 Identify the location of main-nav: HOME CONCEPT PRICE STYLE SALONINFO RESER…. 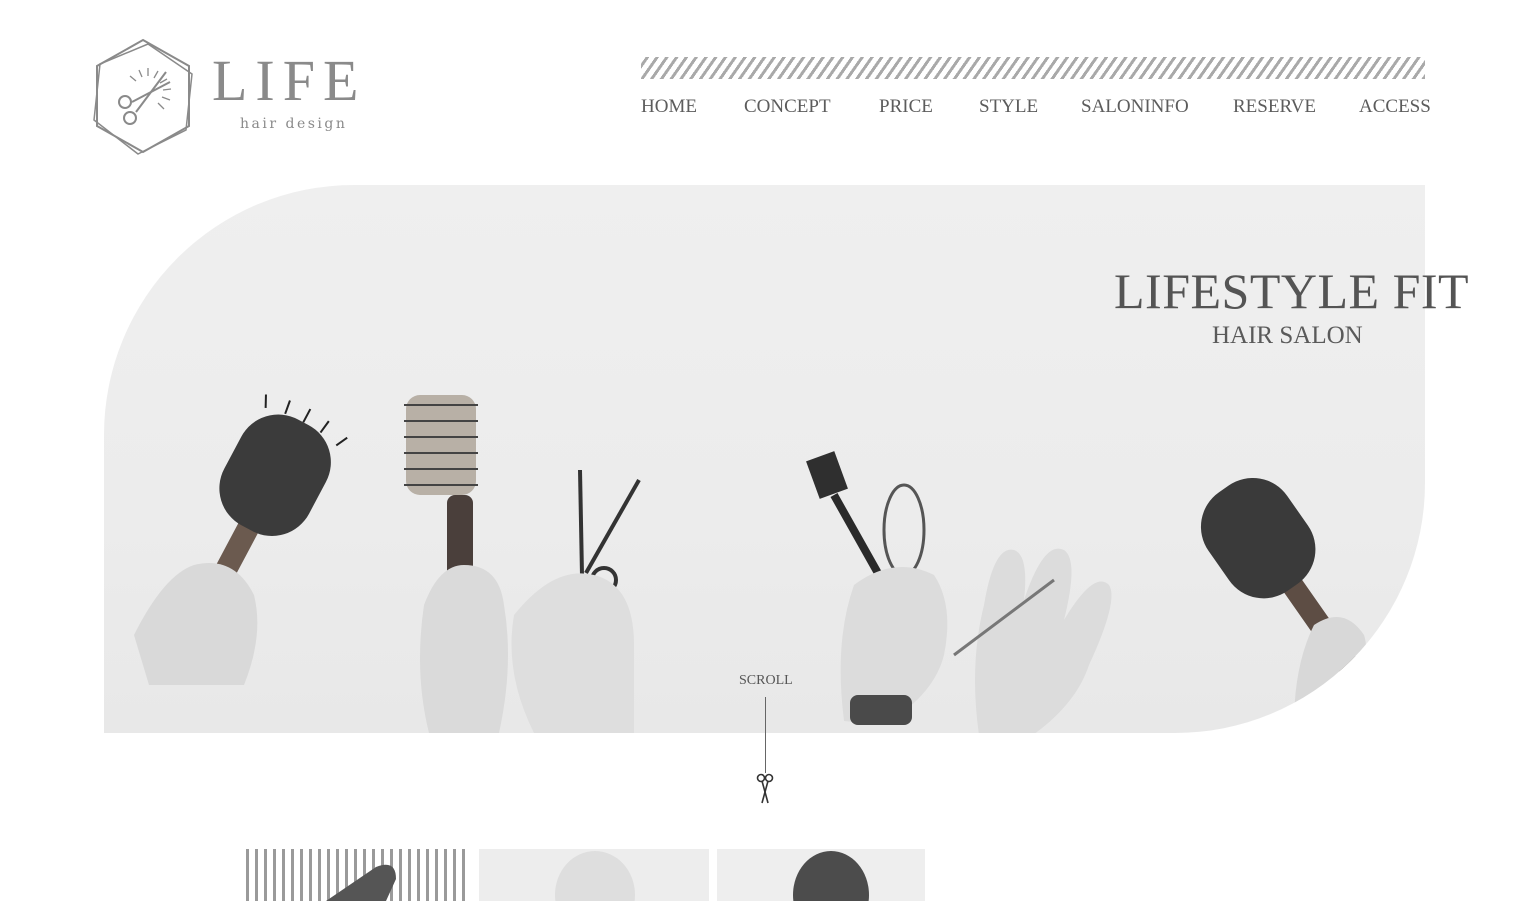
(1036, 109).